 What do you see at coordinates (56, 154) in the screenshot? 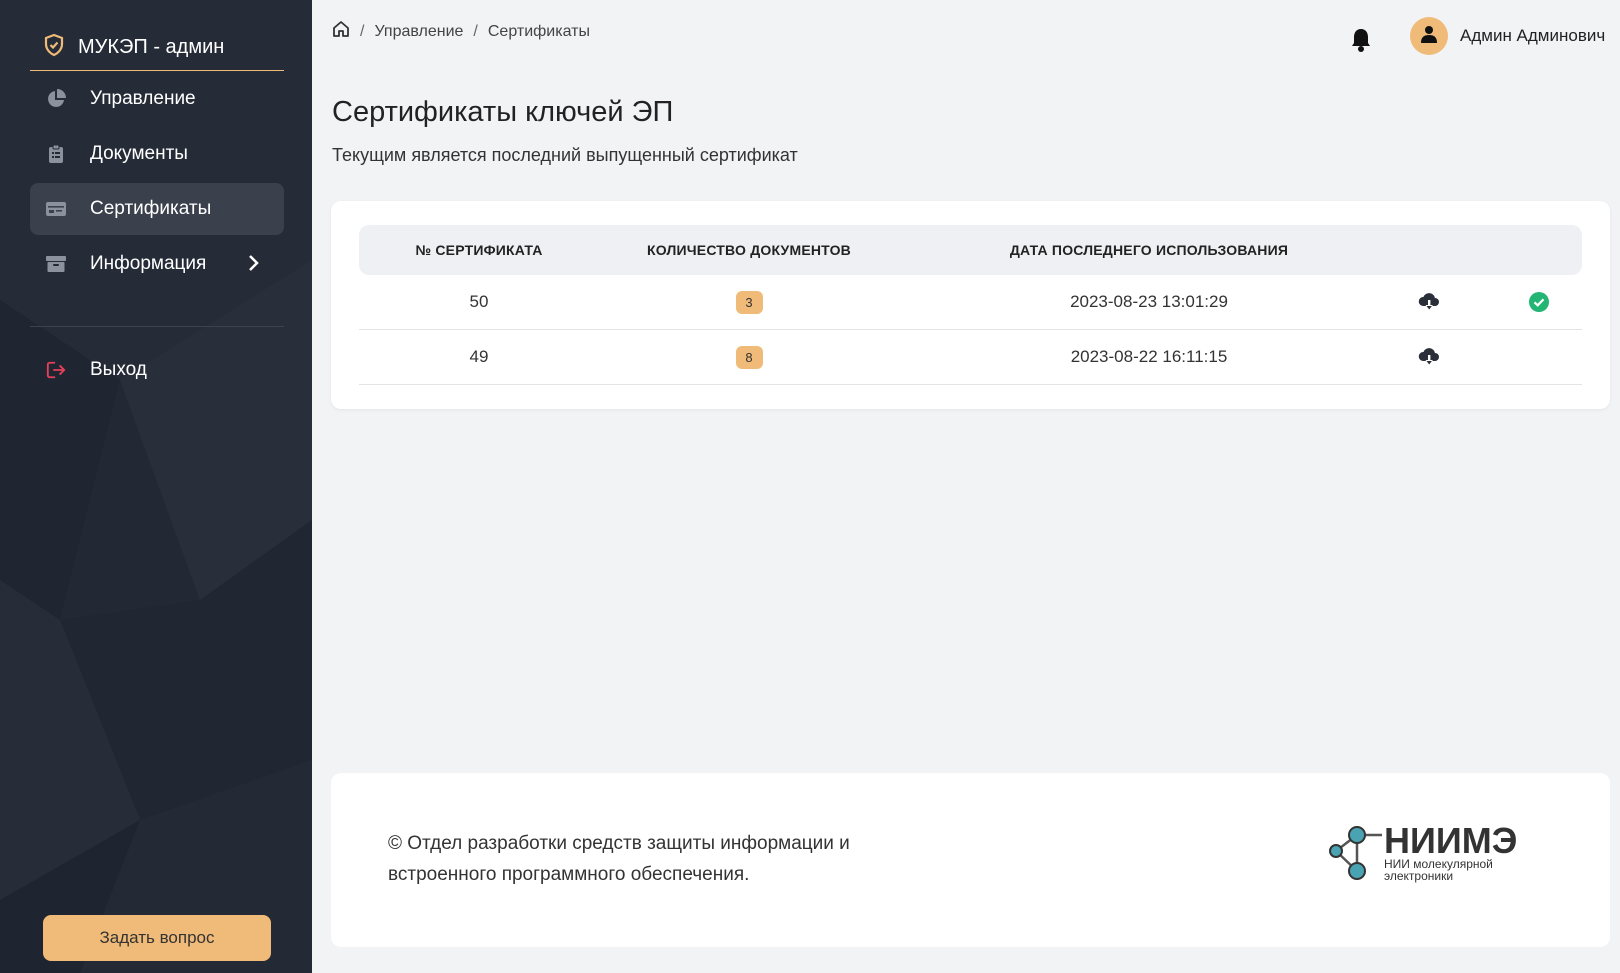
I see `clipboard-icon` at bounding box center [56, 154].